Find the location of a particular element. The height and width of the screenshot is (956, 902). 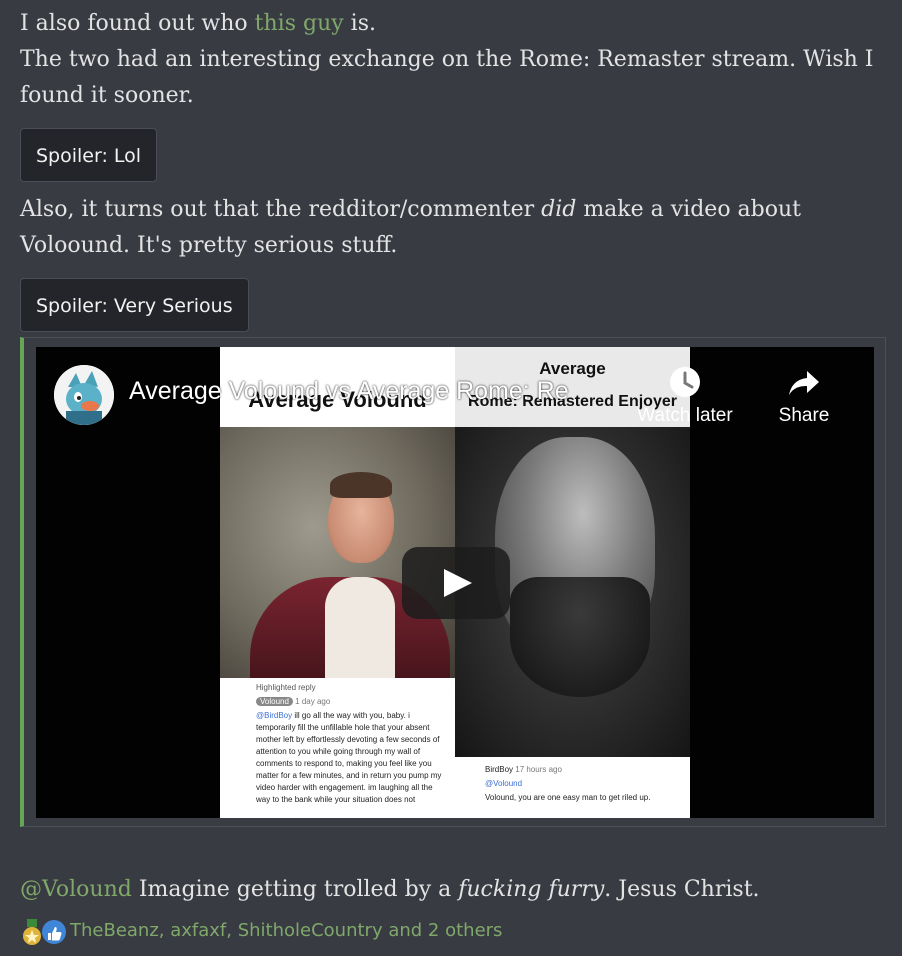

post-emphasis: did is located at coordinates (559, 209).